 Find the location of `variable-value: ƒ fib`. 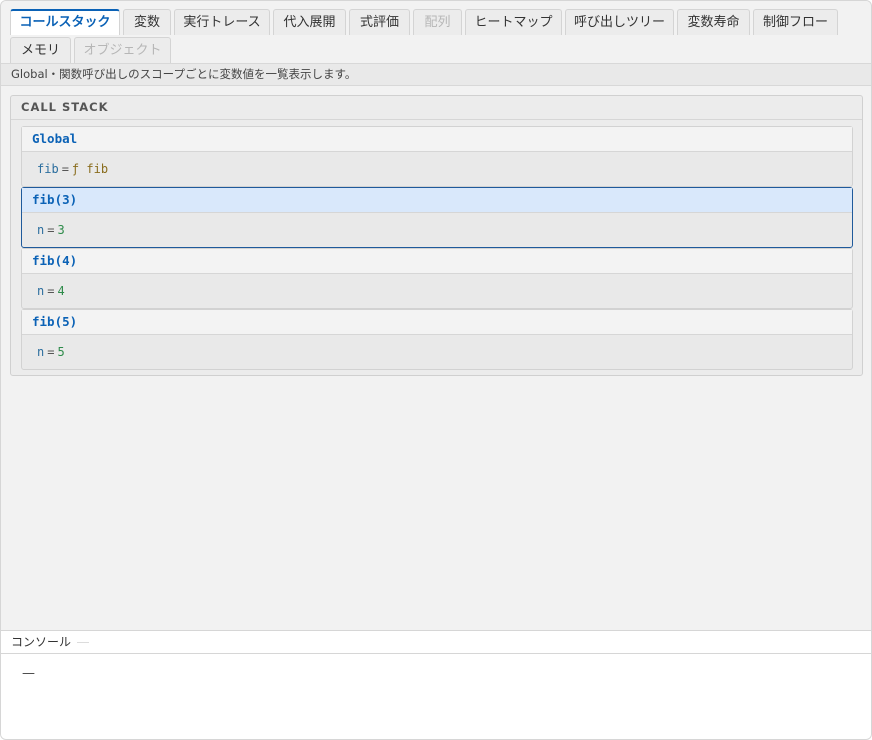

variable-value: ƒ fib is located at coordinates (90, 169).